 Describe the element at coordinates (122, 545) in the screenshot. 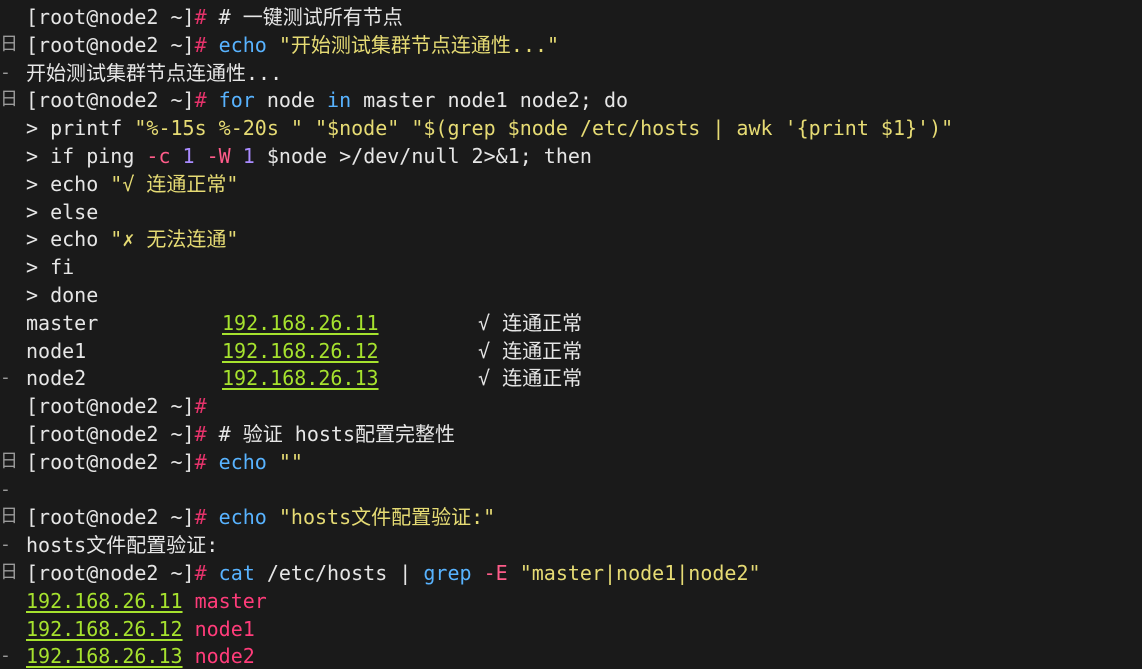

I see `line-content: hosts文件配置验证:` at that location.